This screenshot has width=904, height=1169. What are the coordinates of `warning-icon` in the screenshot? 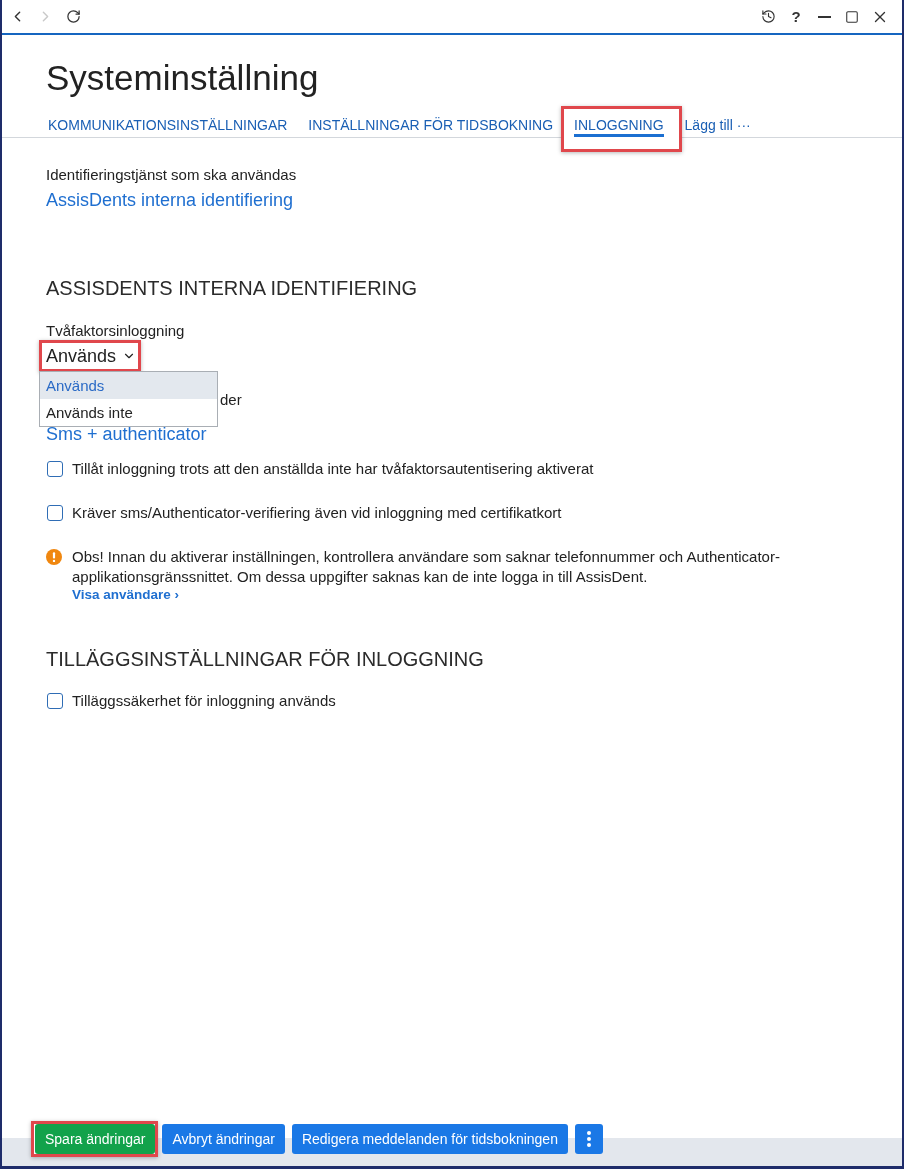 It's located at (54, 557).